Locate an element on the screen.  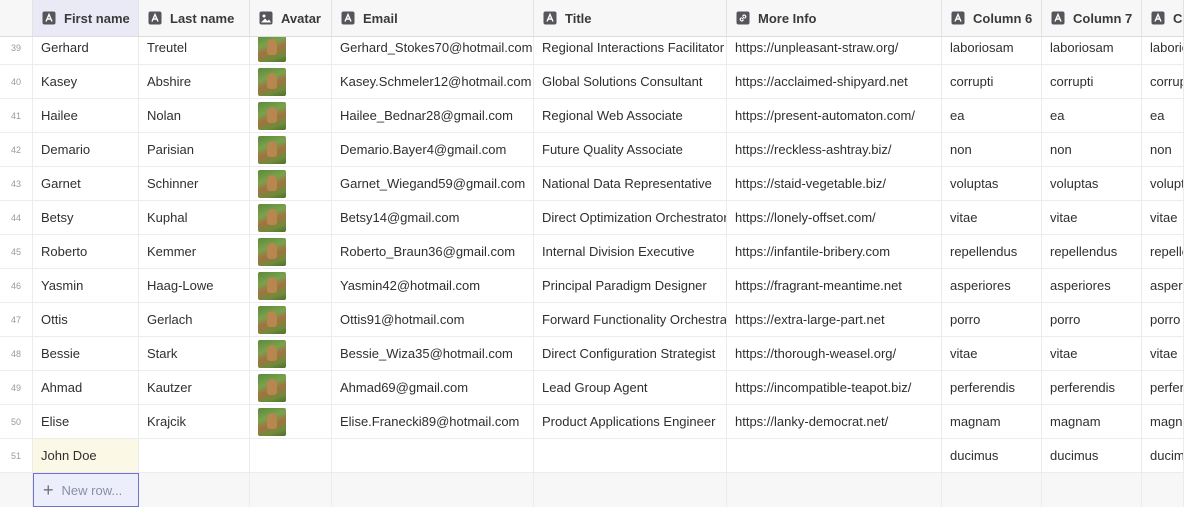
cell-email: Kasey.Schmeler12@hotmail.com is located at coordinates (433, 81).